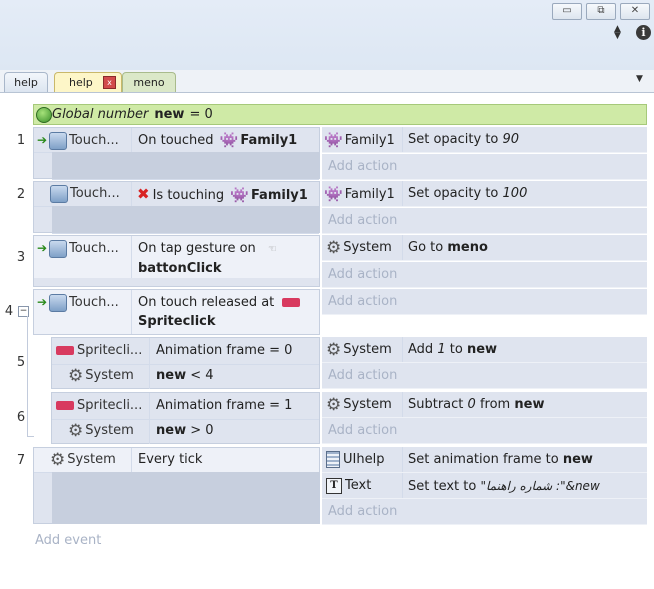 This screenshot has height=589, width=654. I want to click on action-row: ⚙ System Go to meno, so click(484, 248).